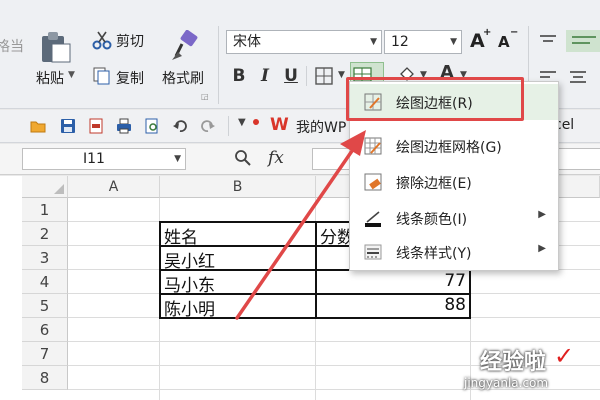 The width and height of the screenshot is (600, 400). Describe the element at coordinates (564, 356) in the screenshot. I see `checkmark-icon: ✓` at that location.